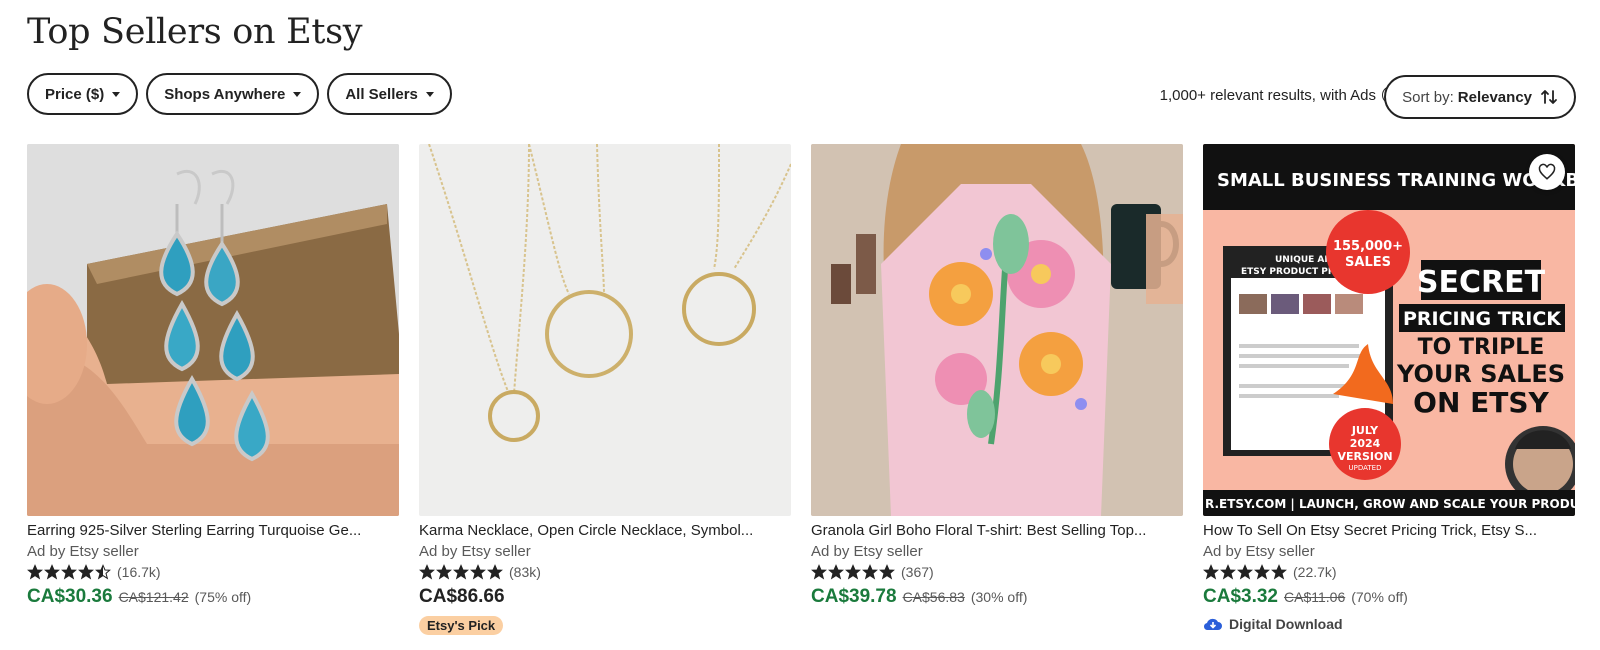 This screenshot has height=650, width=1600. What do you see at coordinates (381, 94) in the screenshot?
I see `seller-filter-label: All Sellers` at bounding box center [381, 94].